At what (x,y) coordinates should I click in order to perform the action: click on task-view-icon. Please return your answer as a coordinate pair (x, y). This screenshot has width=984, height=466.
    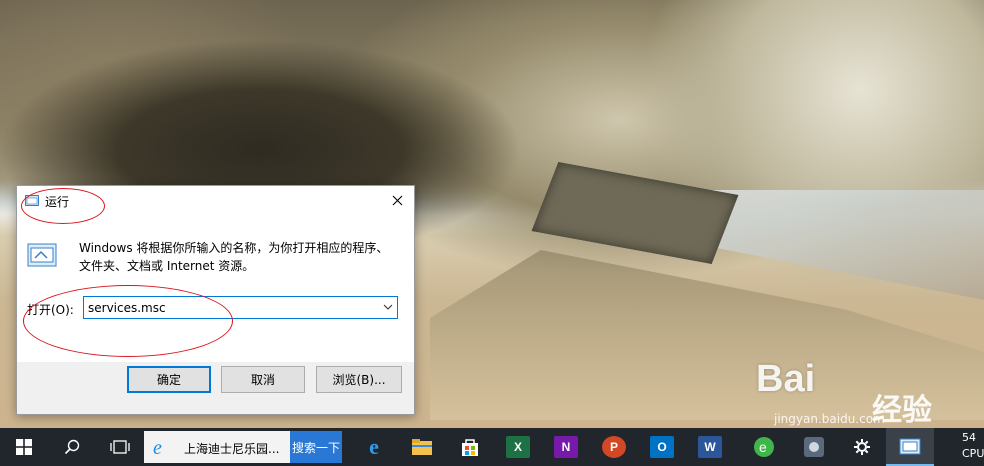
    Looking at the image, I should click on (120, 447).